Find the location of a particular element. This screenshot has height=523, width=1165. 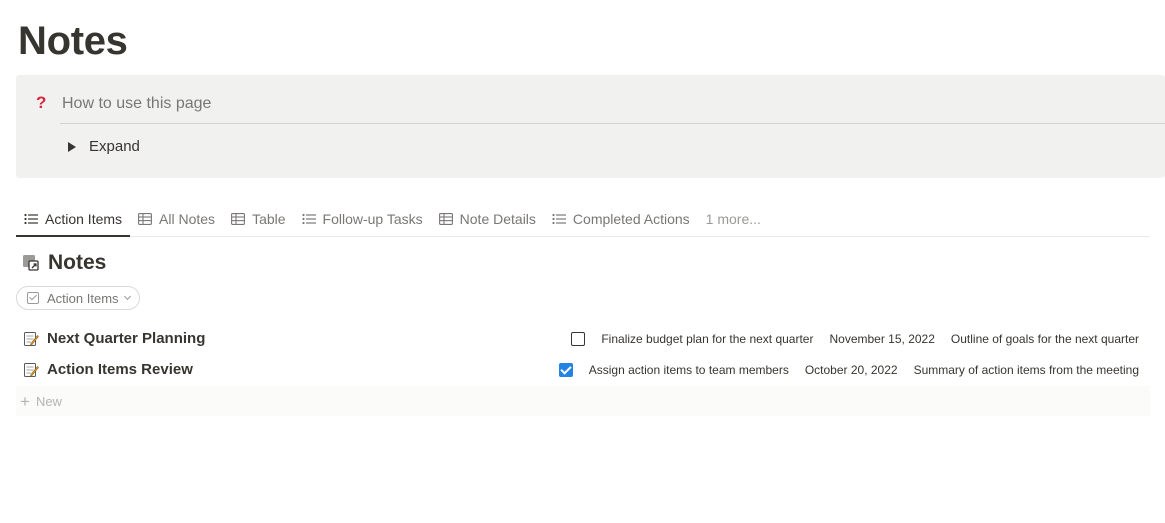

new-item-label: New is located at coordinates (48, 401).